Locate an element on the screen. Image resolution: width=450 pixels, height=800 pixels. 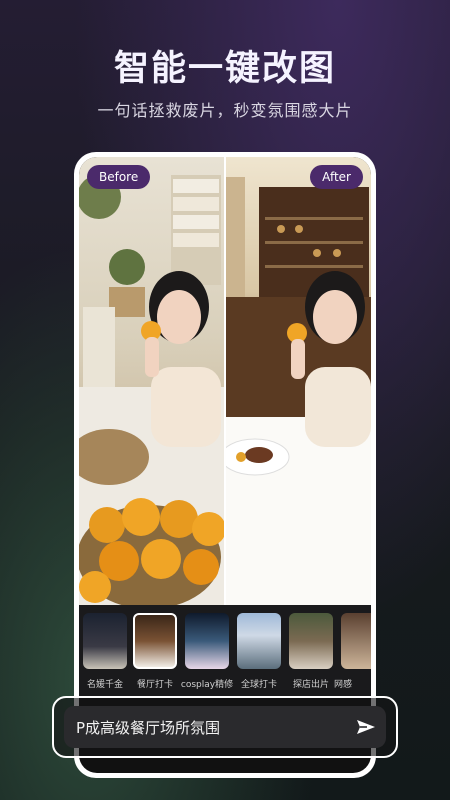
headline: 智能一键改图 is located at coordinates (224, 69).